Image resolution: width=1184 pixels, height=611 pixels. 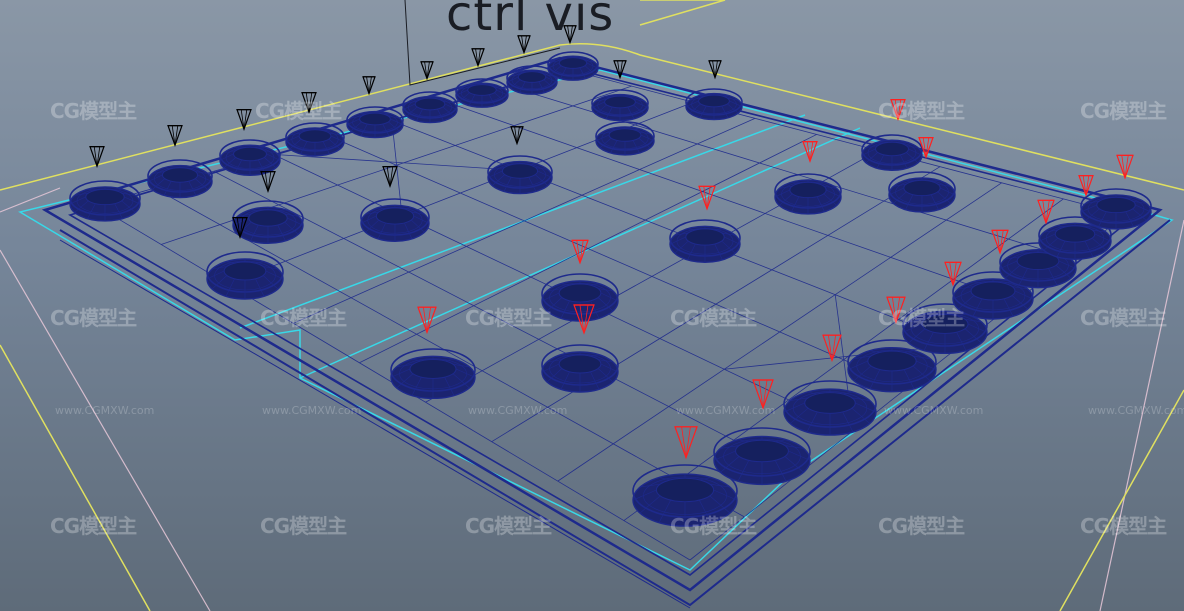 What do you see at coordinates (1121, 500) in the screenshot?
I see `safe-frame-right` at bounding box center [1121, 500].